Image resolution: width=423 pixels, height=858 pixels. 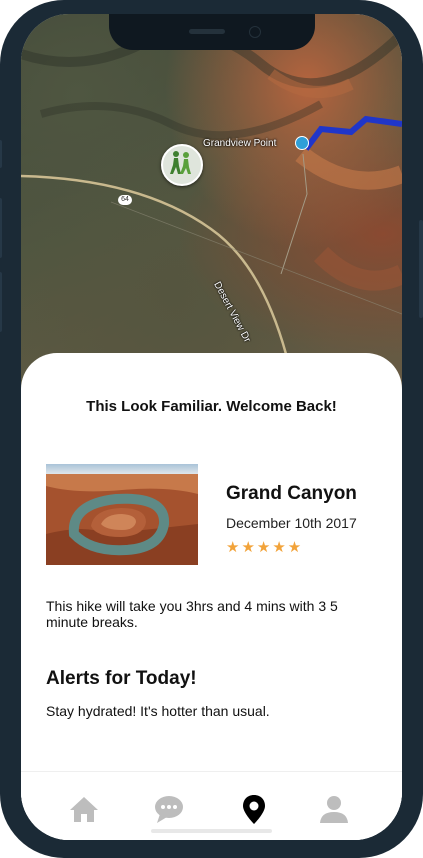 I want to click on alerts-message: Stay hydrated! It's hotter than usual., so click(x=158, y=711).